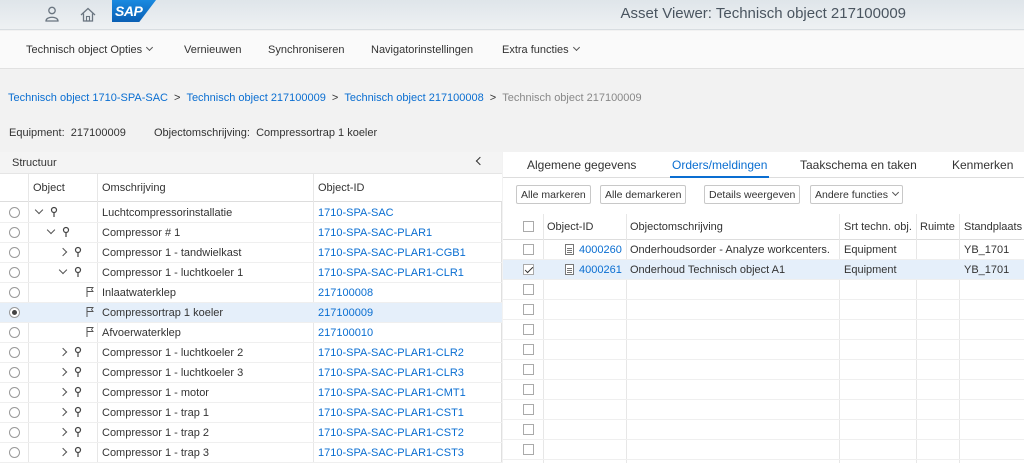  What do you see at coordinates (345, 313) in the screenshot?
I see `tree-row-object-id-link: 217100009` at bounding box center [345, 313].